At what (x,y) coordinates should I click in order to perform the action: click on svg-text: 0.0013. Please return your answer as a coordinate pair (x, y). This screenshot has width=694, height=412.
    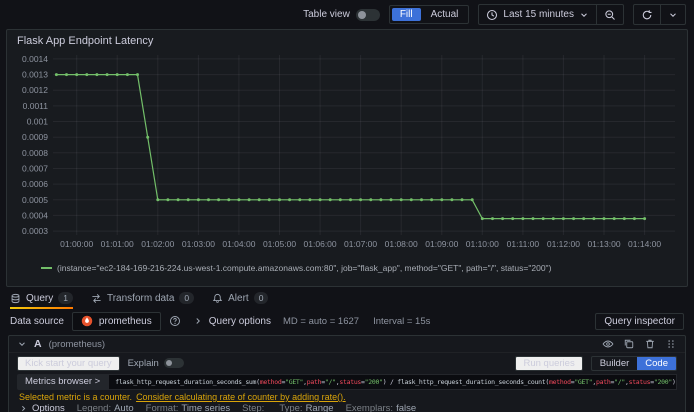
    Looking at the image, I should click on (35, 75).